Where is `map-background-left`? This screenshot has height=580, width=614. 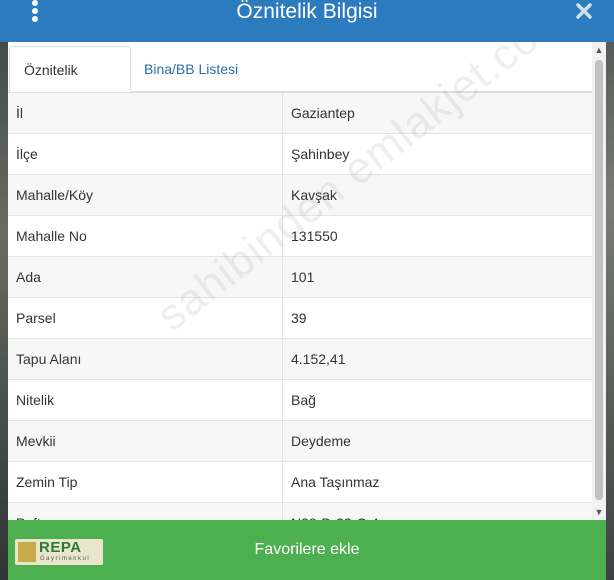
map-background-left is located at coordinates (4, 290).